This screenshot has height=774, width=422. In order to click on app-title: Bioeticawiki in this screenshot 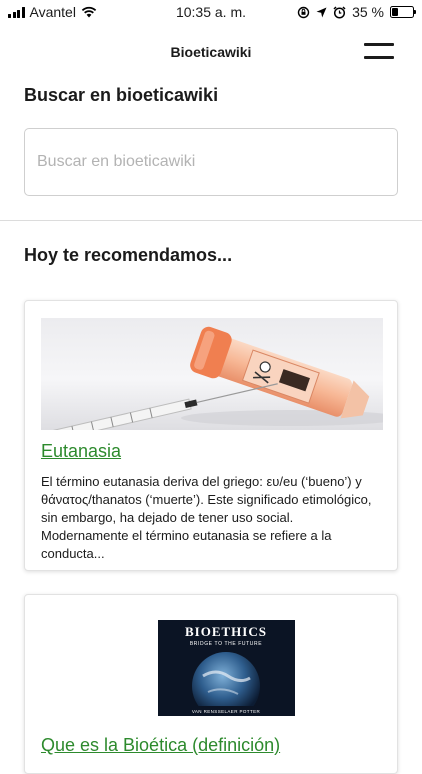, I will do `click(211, 52)`.